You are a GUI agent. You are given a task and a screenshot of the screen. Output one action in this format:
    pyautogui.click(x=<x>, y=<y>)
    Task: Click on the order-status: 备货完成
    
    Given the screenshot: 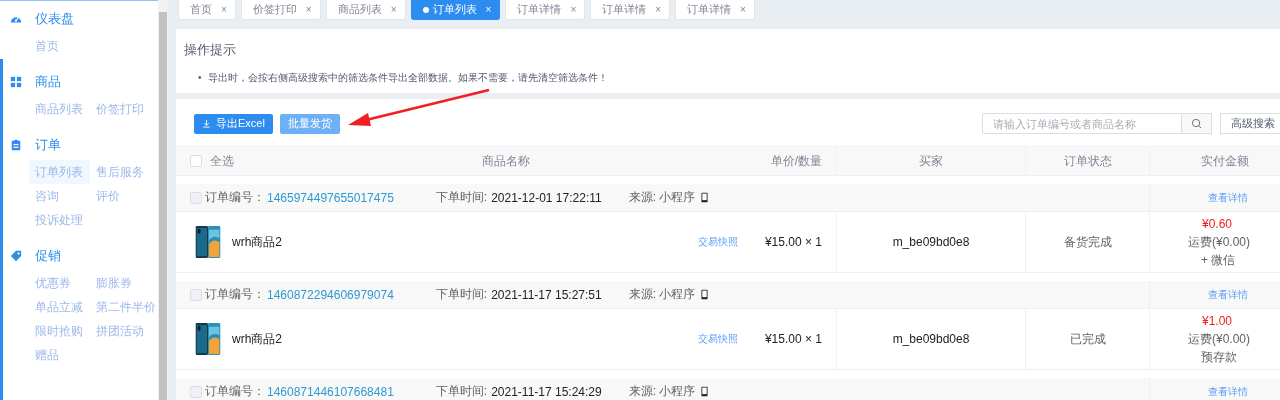 What is the action you would take?
    pyautogui.click(x=1087, y=242)
    